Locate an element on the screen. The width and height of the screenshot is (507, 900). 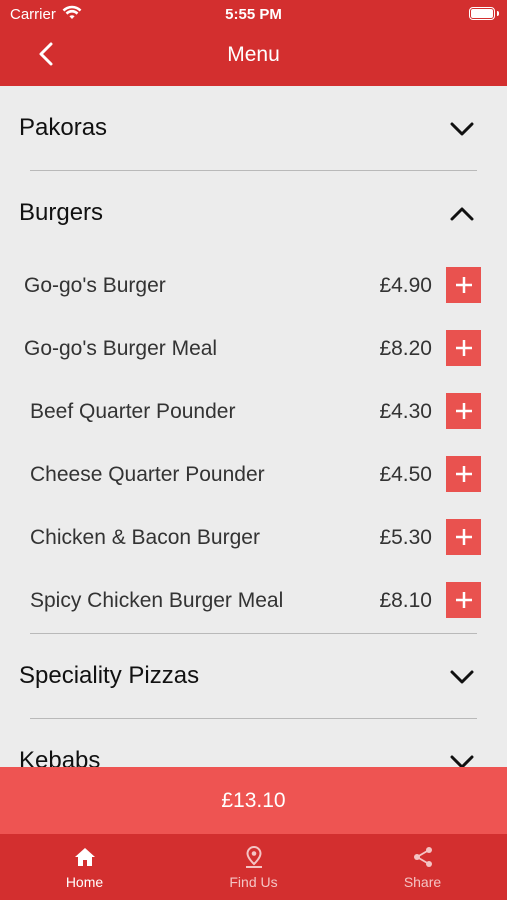
tab-share: Share is located at coordinates (422, 867).